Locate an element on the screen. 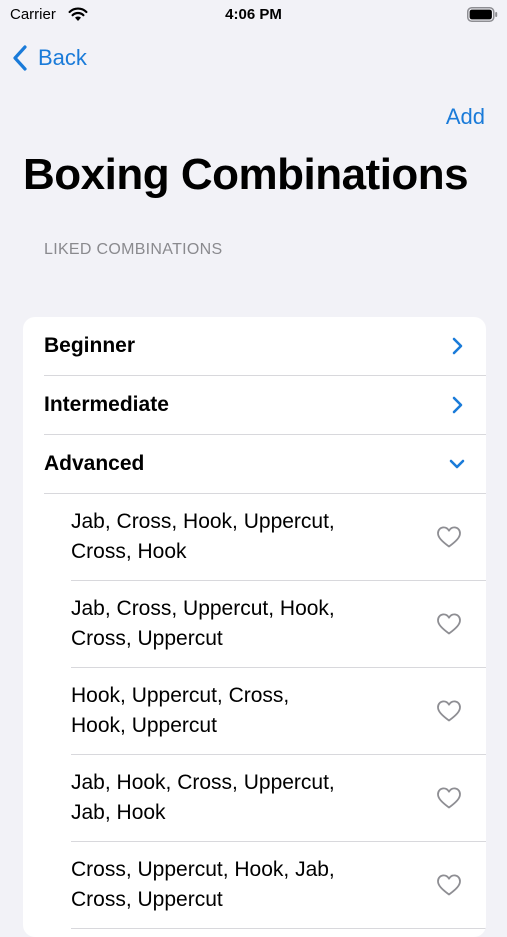  combination-line: Cross, Hook is located at coordinates (129, 551).